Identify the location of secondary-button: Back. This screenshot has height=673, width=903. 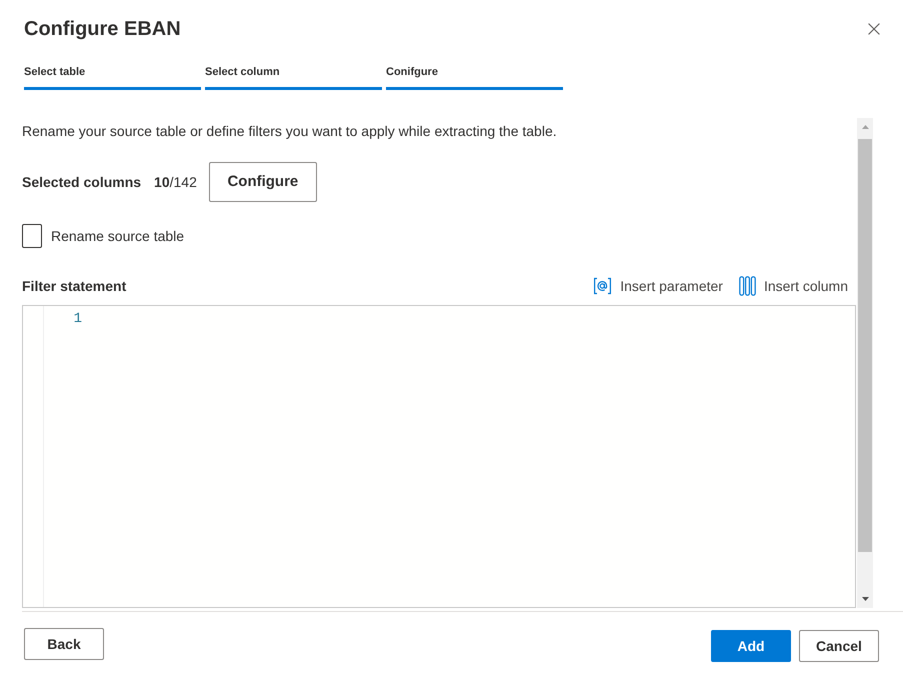
(64, 644).